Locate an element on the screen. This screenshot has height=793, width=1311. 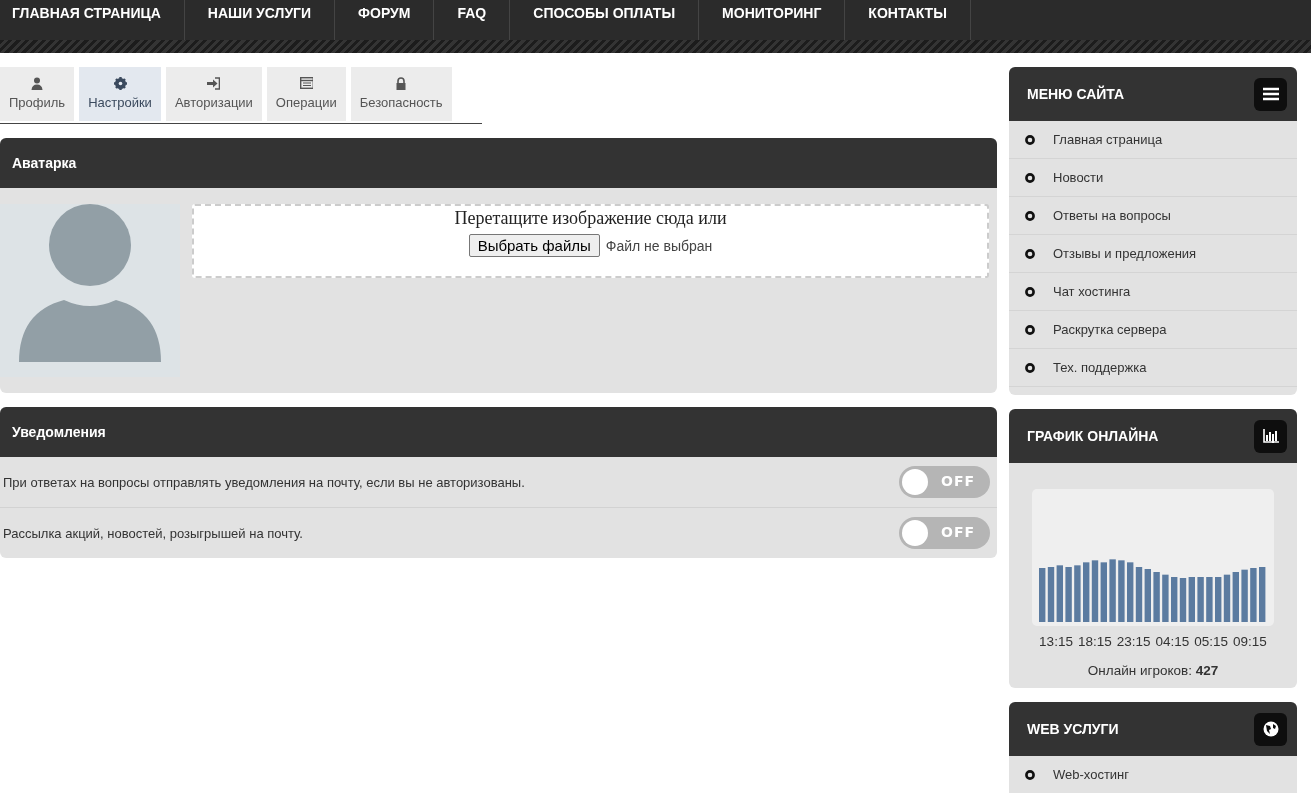
bar-chart-icon is located at coordinates (1270, 436).